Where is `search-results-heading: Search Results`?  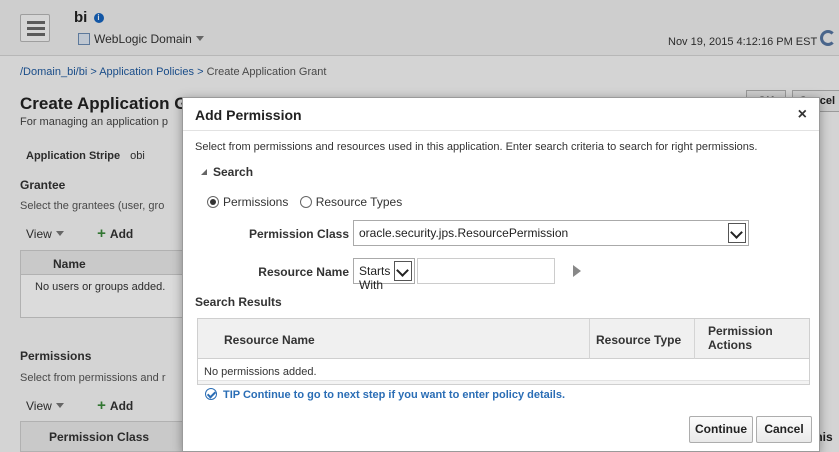 search-results-heading: Search Results is located at coordinates (238, 302).